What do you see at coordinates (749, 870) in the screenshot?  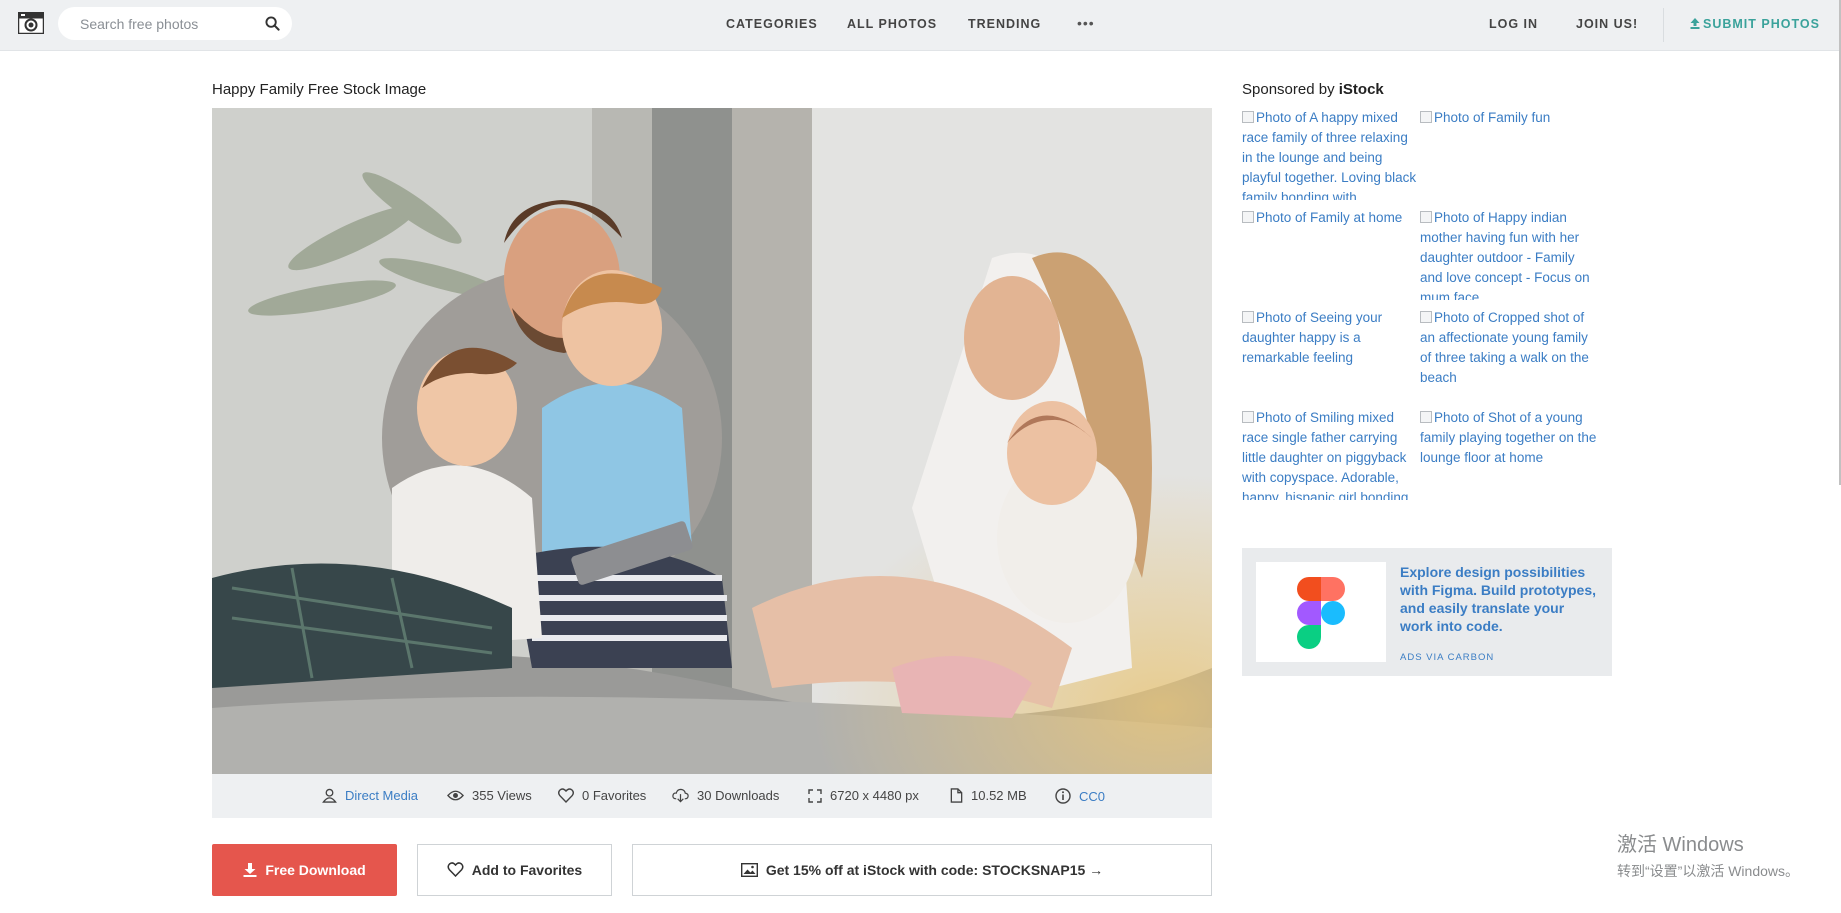 I see `image-icon` at bounding box center [749, 870].